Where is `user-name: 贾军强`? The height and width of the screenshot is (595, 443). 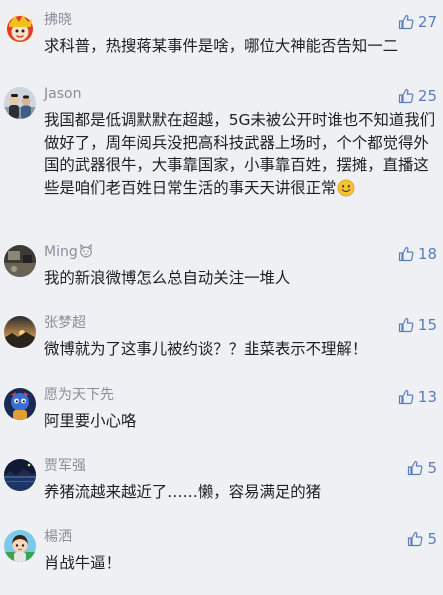 user-name: 贾军强 is located at coordinates (65, 466).